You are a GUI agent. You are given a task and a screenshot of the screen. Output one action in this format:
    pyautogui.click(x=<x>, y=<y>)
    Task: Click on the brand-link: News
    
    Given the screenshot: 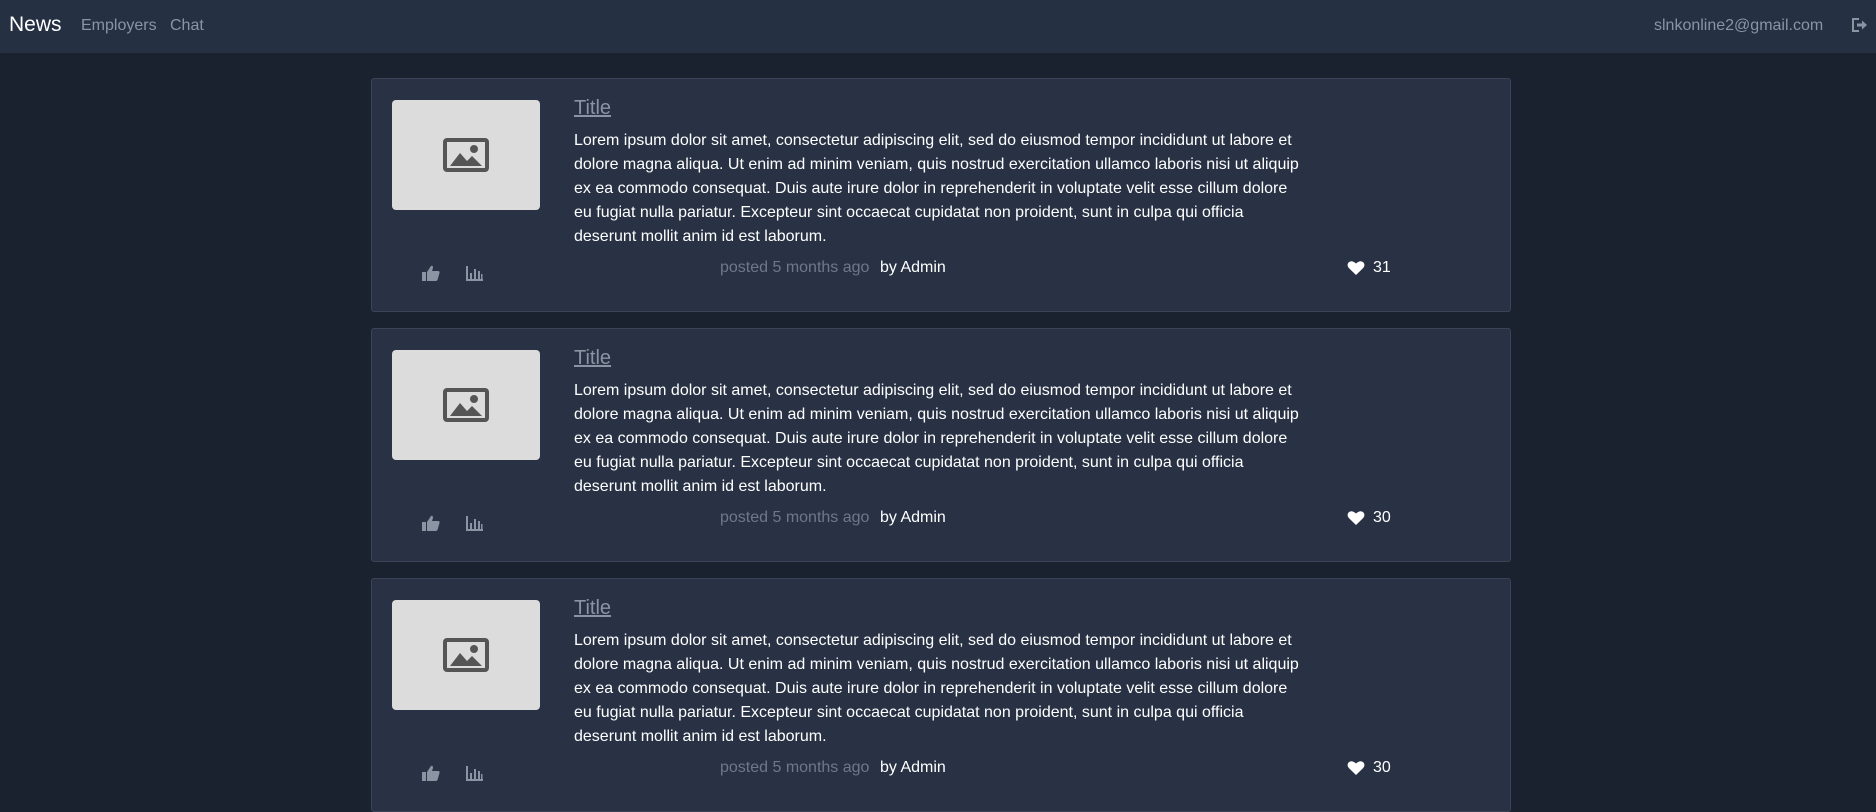 What is the action you would take?
    pyautogui.click(x=35, y=25)
    